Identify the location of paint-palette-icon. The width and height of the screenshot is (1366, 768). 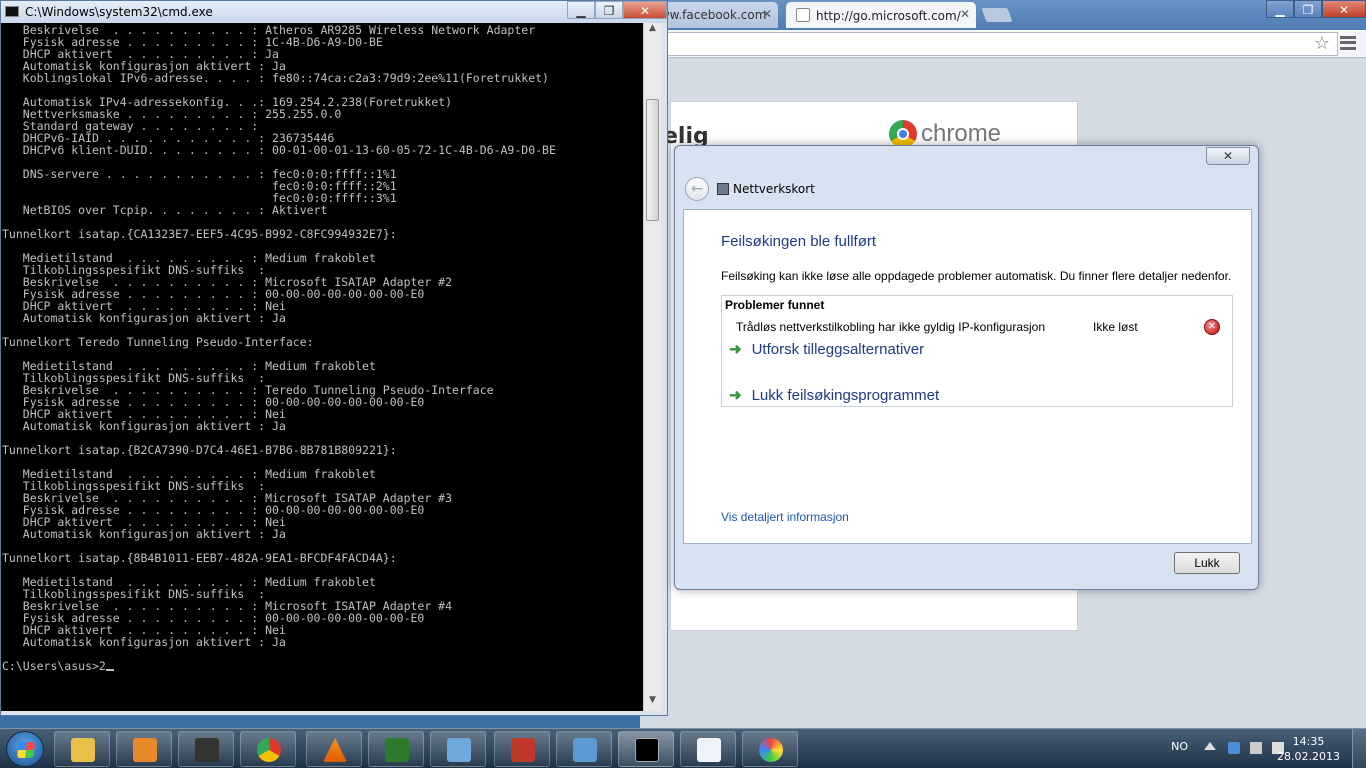
(771, 750).